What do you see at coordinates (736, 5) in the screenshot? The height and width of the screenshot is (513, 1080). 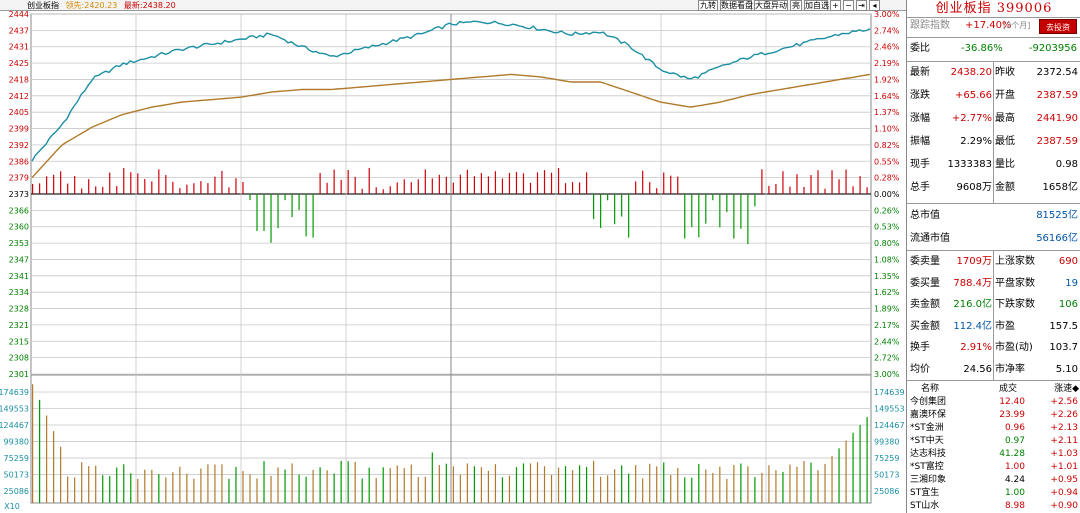 I see `data-view-button: 数据看盘` at bounding box center [736, 5].